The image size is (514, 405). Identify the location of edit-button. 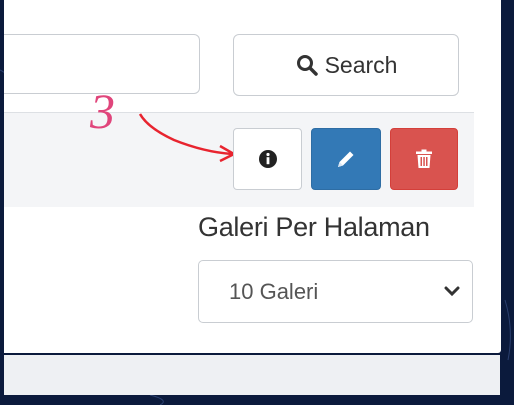
(346, 159).